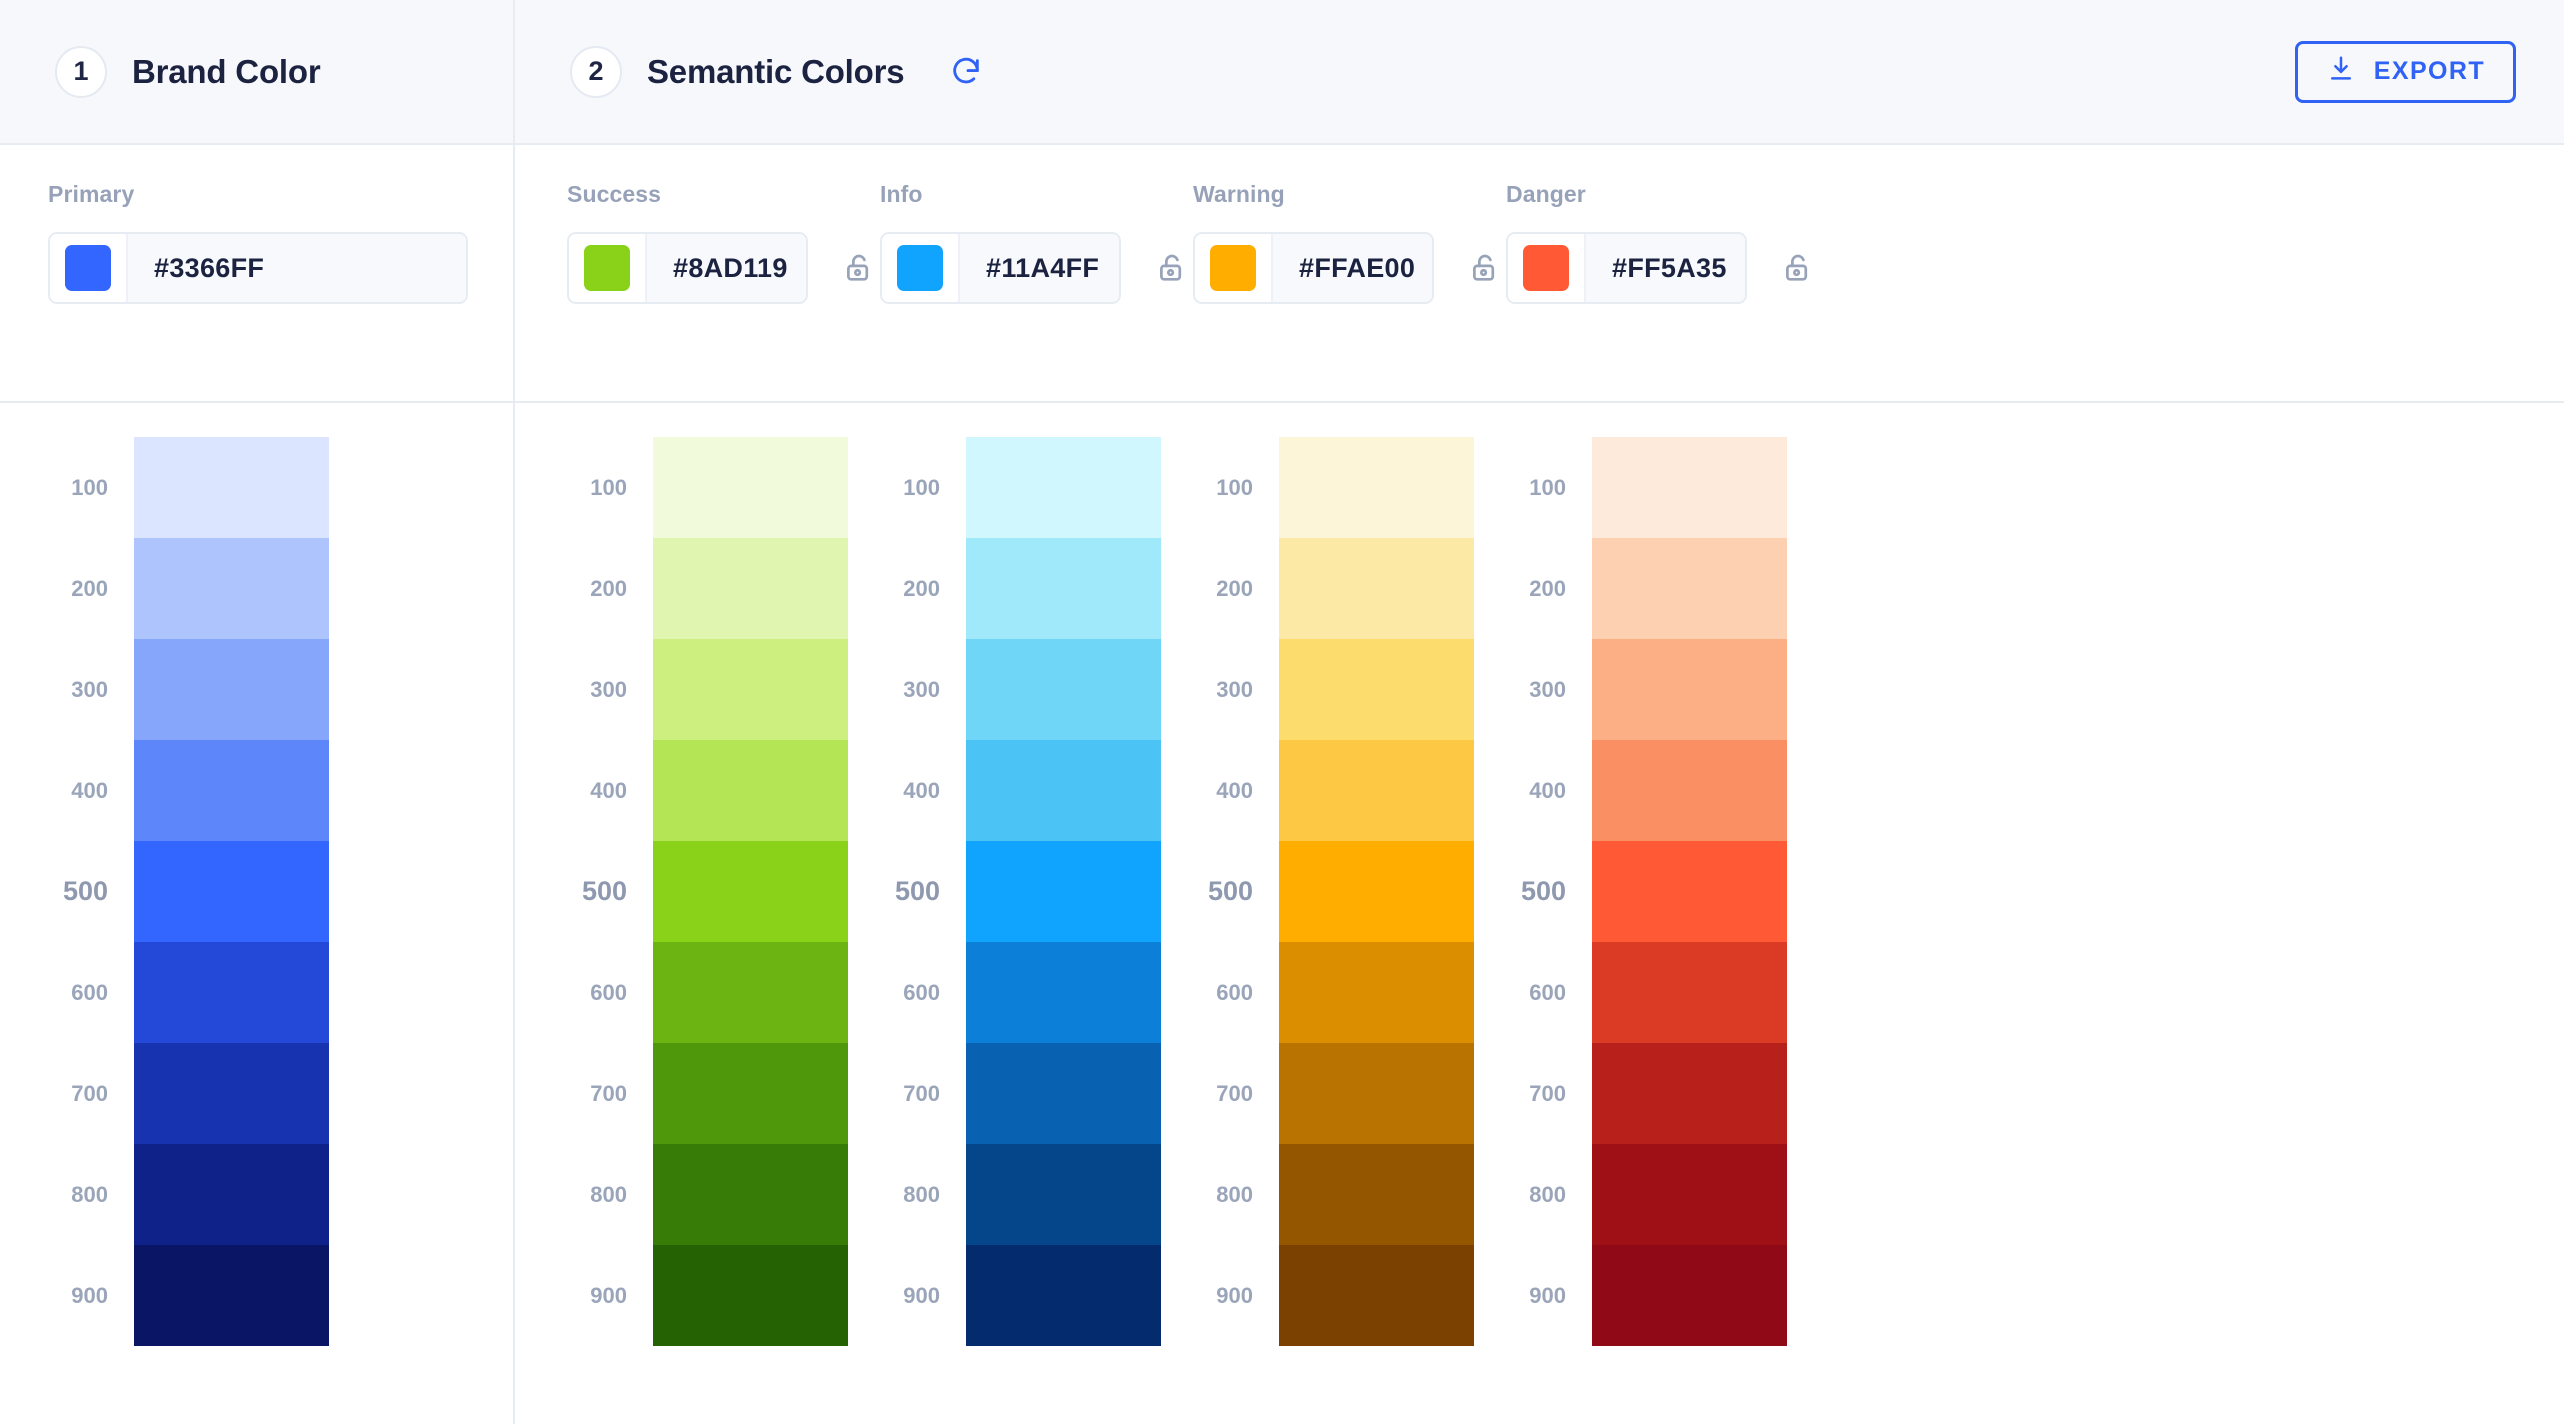  Describe the element at coordinates (297, 268) in the screenshot. I see `primary-hex-input: #3366FF` at that location.